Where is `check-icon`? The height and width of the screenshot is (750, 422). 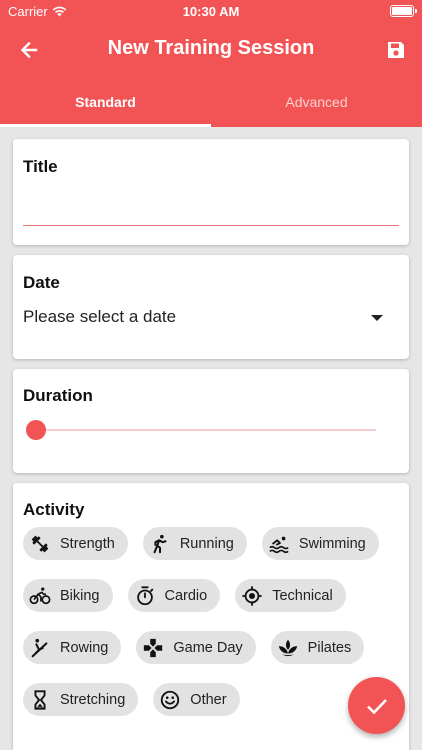 check-icon is located at coordinates (376, 706).